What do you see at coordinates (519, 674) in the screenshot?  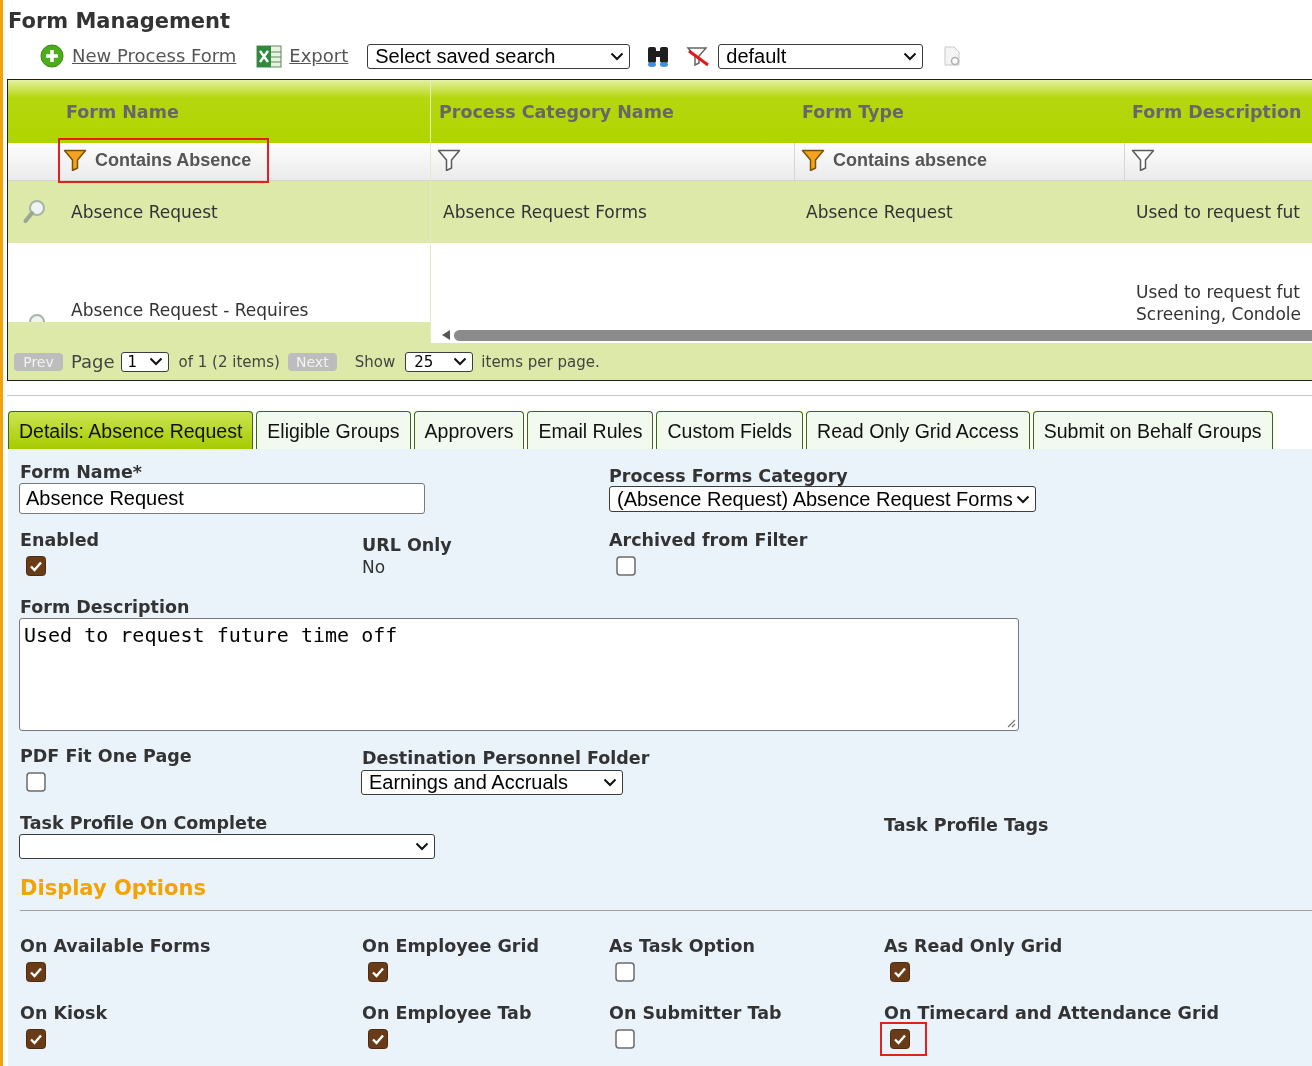 I see `description-textarea: Used to request future time off` at bounding box center [519, 674].